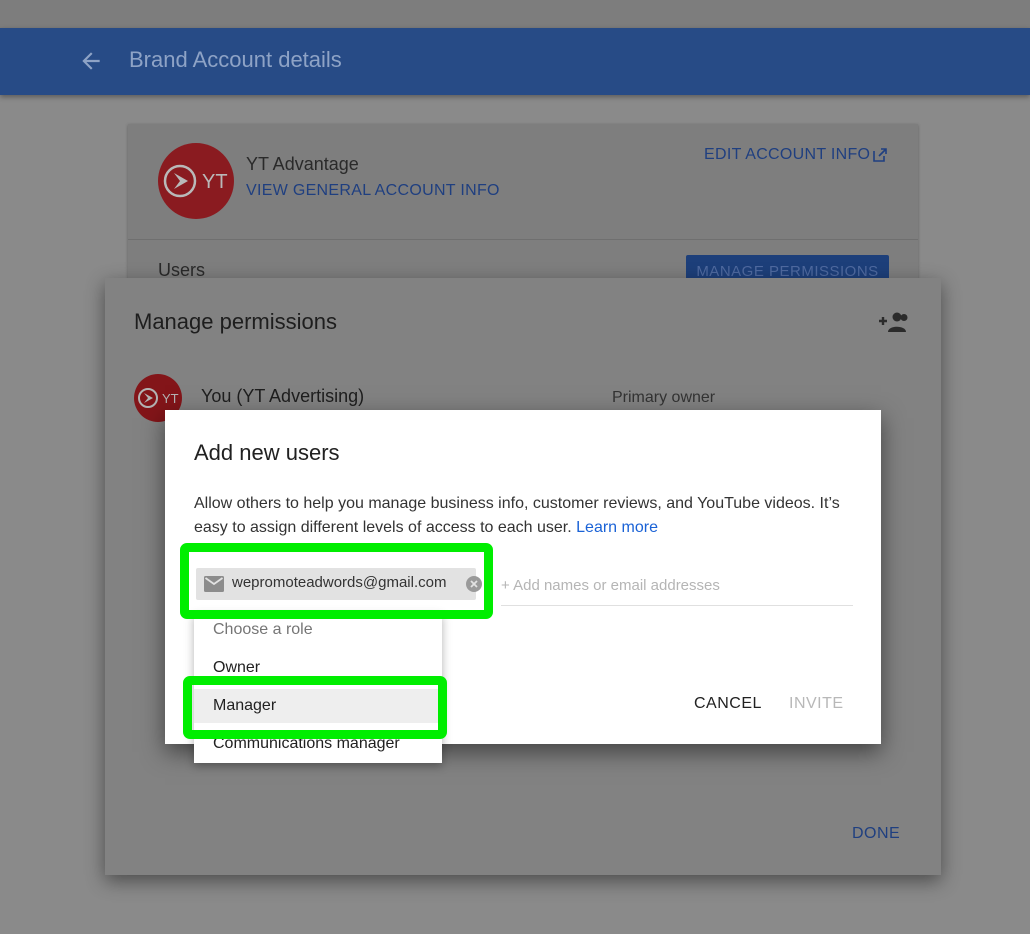 This screenshot has width=1030, height=934. Describe the element at coordinates (235, 59) in the screenshot. I see `page-title: Brand Account details` at that location.